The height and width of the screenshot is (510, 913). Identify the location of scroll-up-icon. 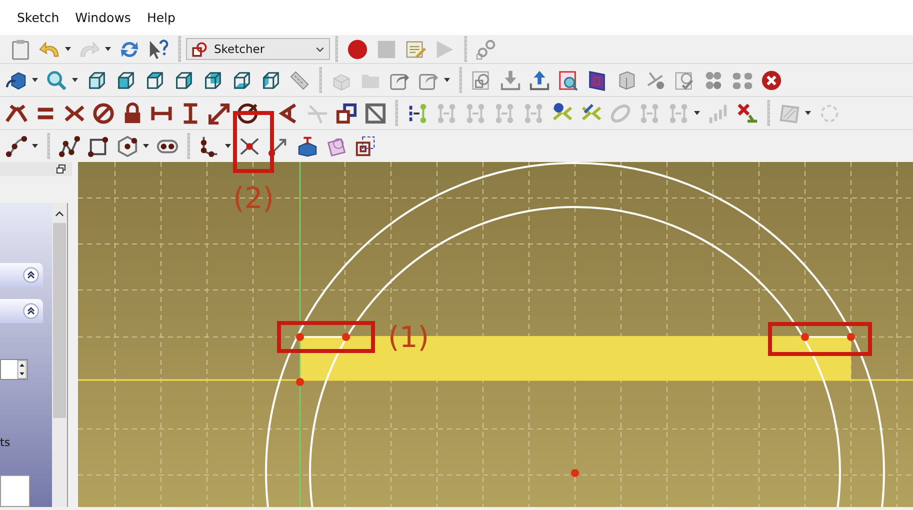
(59, 214).